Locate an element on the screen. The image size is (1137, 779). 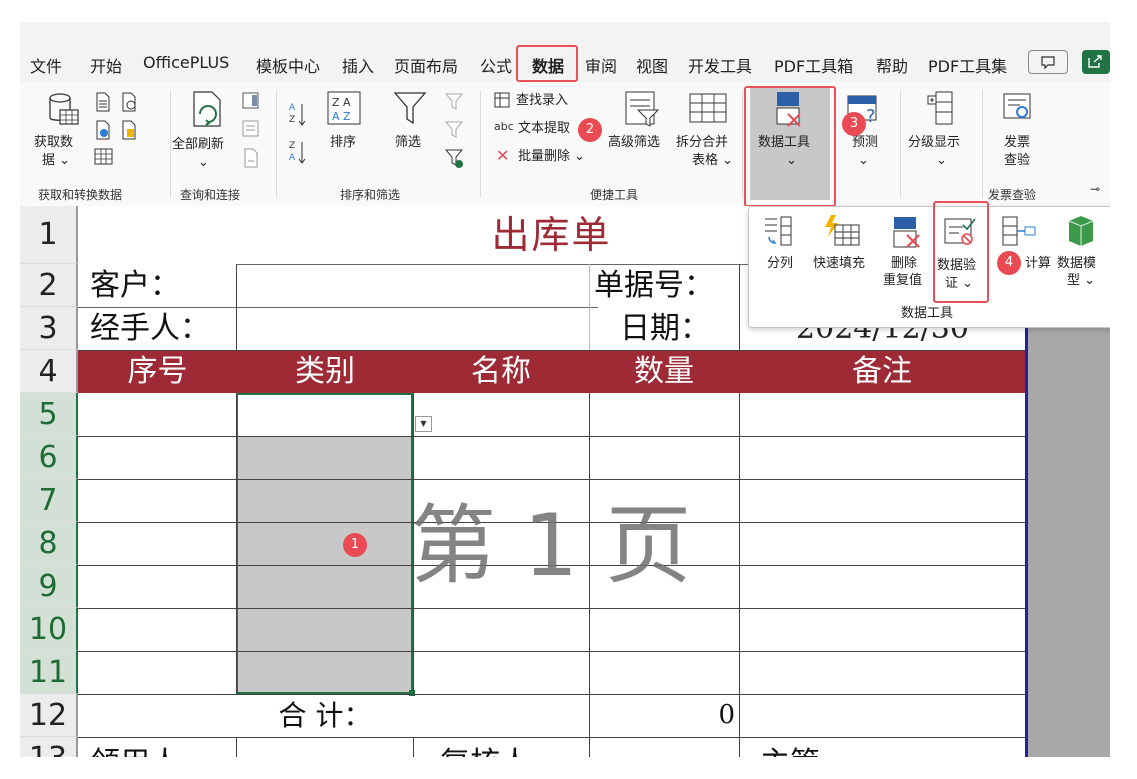
invoice-check-label2: 查验 is located at coordinates (1017, 161).